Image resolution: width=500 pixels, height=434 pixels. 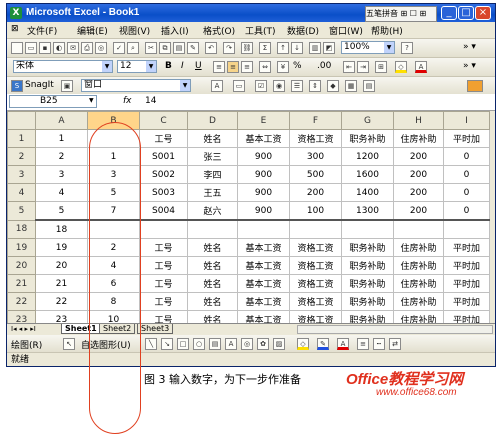 What do you see at coordinates (59, 48) in the screenshot?
I see `permission-icon: ◐` at bounding box center [59, 48].